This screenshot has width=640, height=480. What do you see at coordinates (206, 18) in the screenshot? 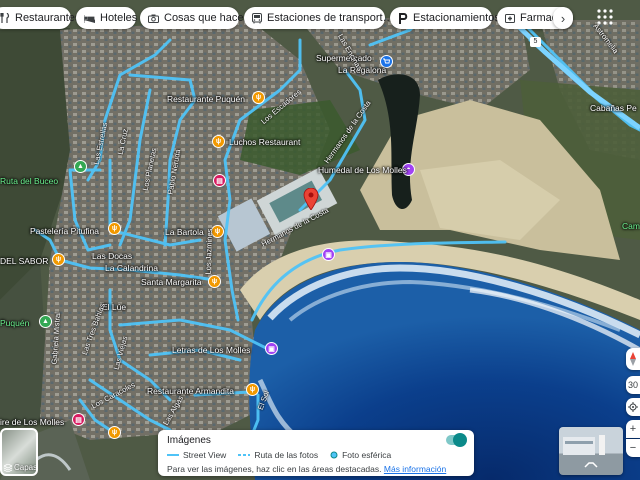
I see `chip-label: Cosas que hacer` at bounding box center [206, 18].